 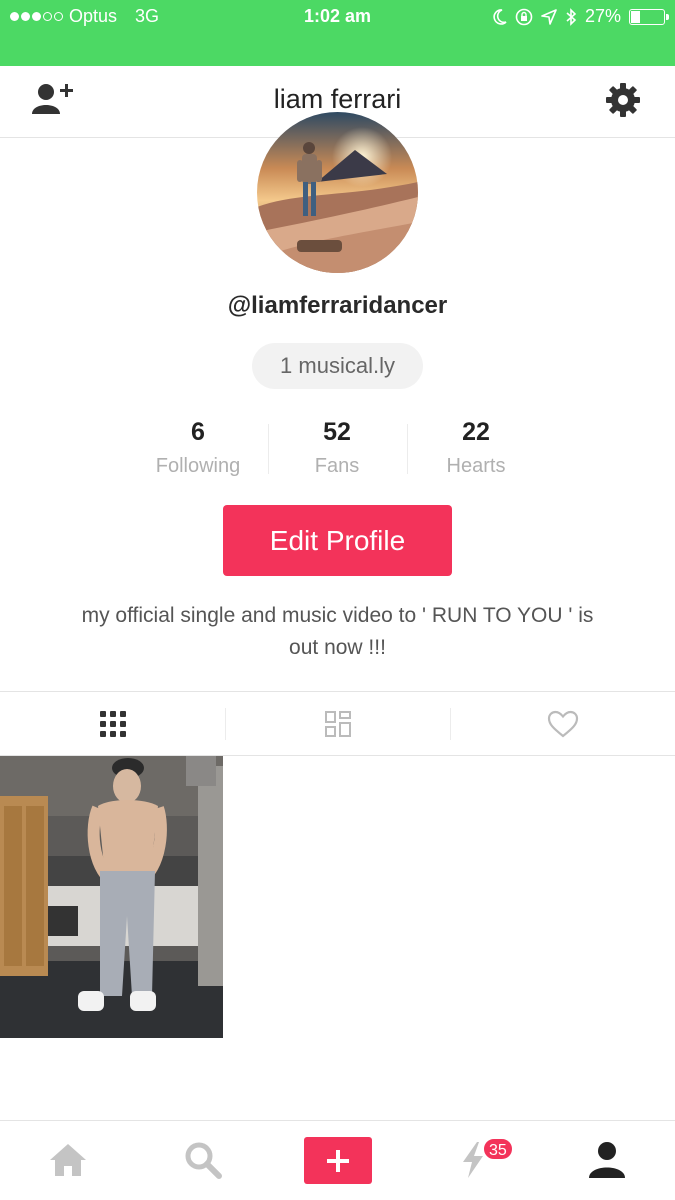 I want to click on dashboard-icon, so click(x=337, y=724).